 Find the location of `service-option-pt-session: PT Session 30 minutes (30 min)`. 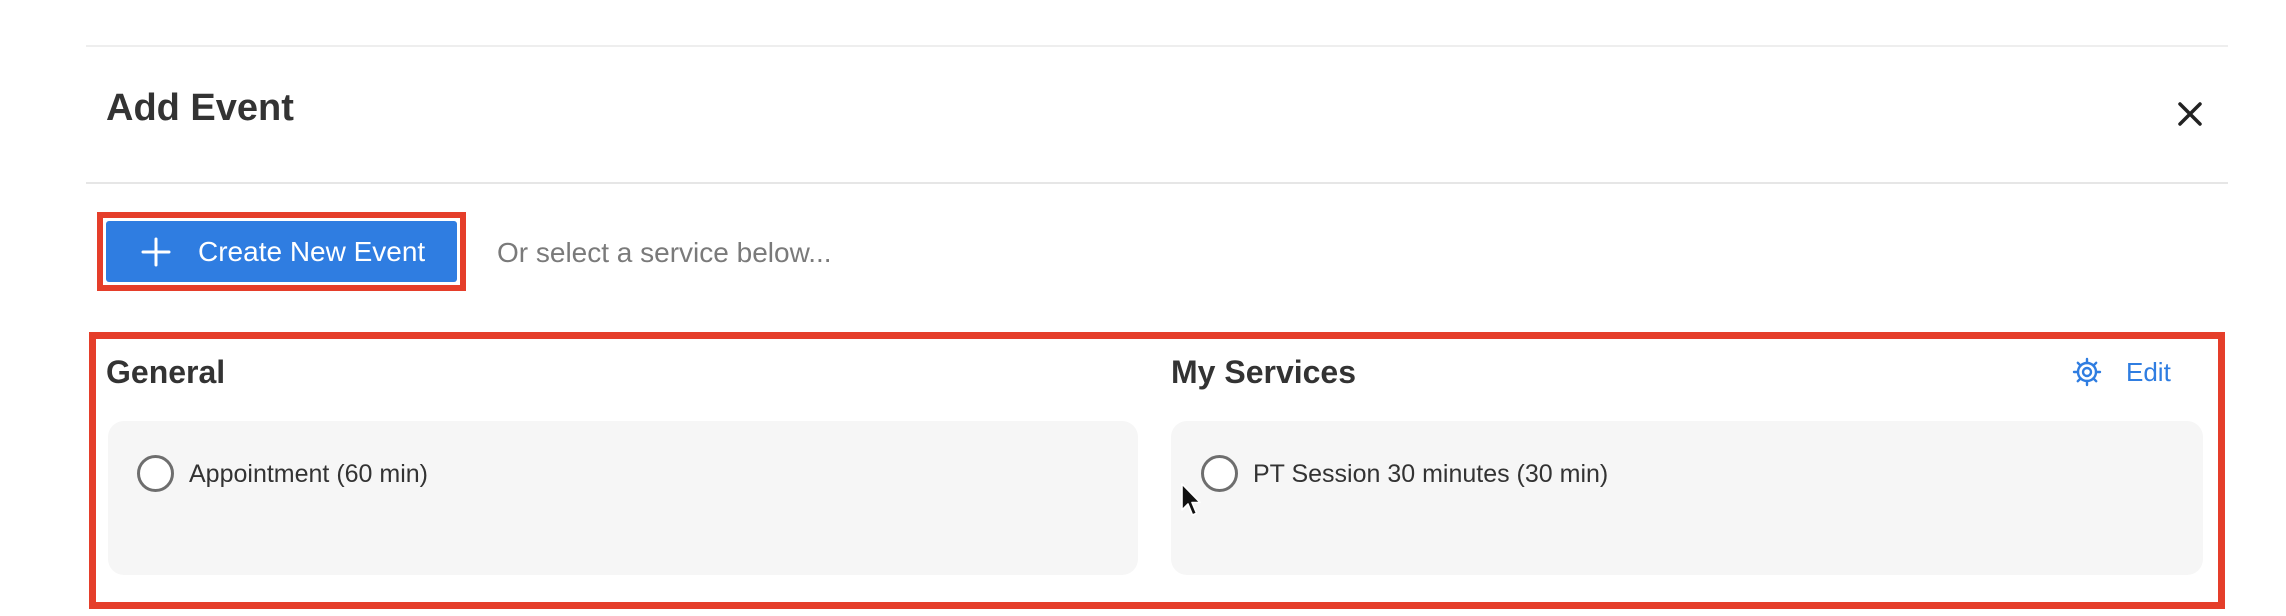

service-option-pt-session: PT Session 30 minutes (30 min) is located at coordinates (1404, 473).